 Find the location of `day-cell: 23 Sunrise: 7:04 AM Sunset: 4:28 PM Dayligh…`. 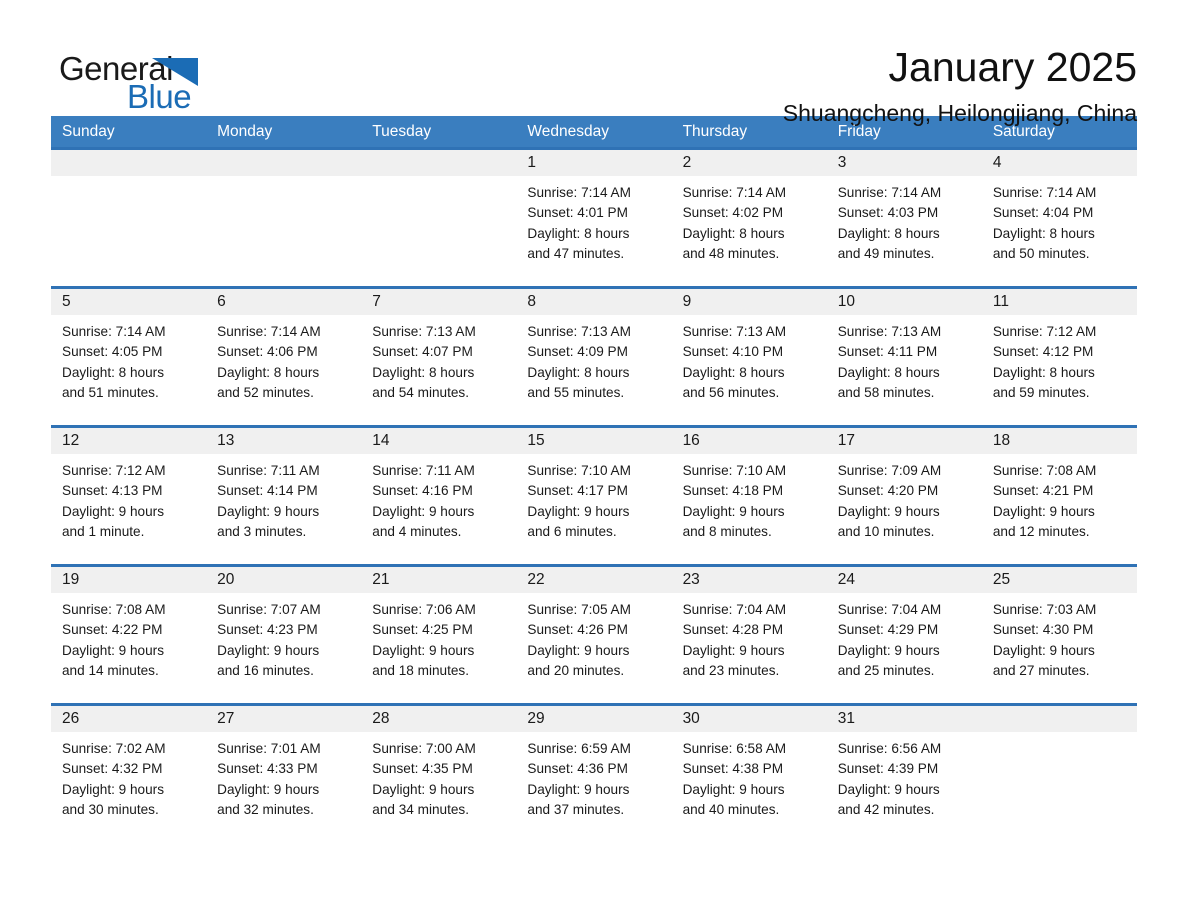

day-cell: 23 Sunrise: 7:04 AM Sunset: 4:28 PM Dayligh… is located at coordinates (749, 633).